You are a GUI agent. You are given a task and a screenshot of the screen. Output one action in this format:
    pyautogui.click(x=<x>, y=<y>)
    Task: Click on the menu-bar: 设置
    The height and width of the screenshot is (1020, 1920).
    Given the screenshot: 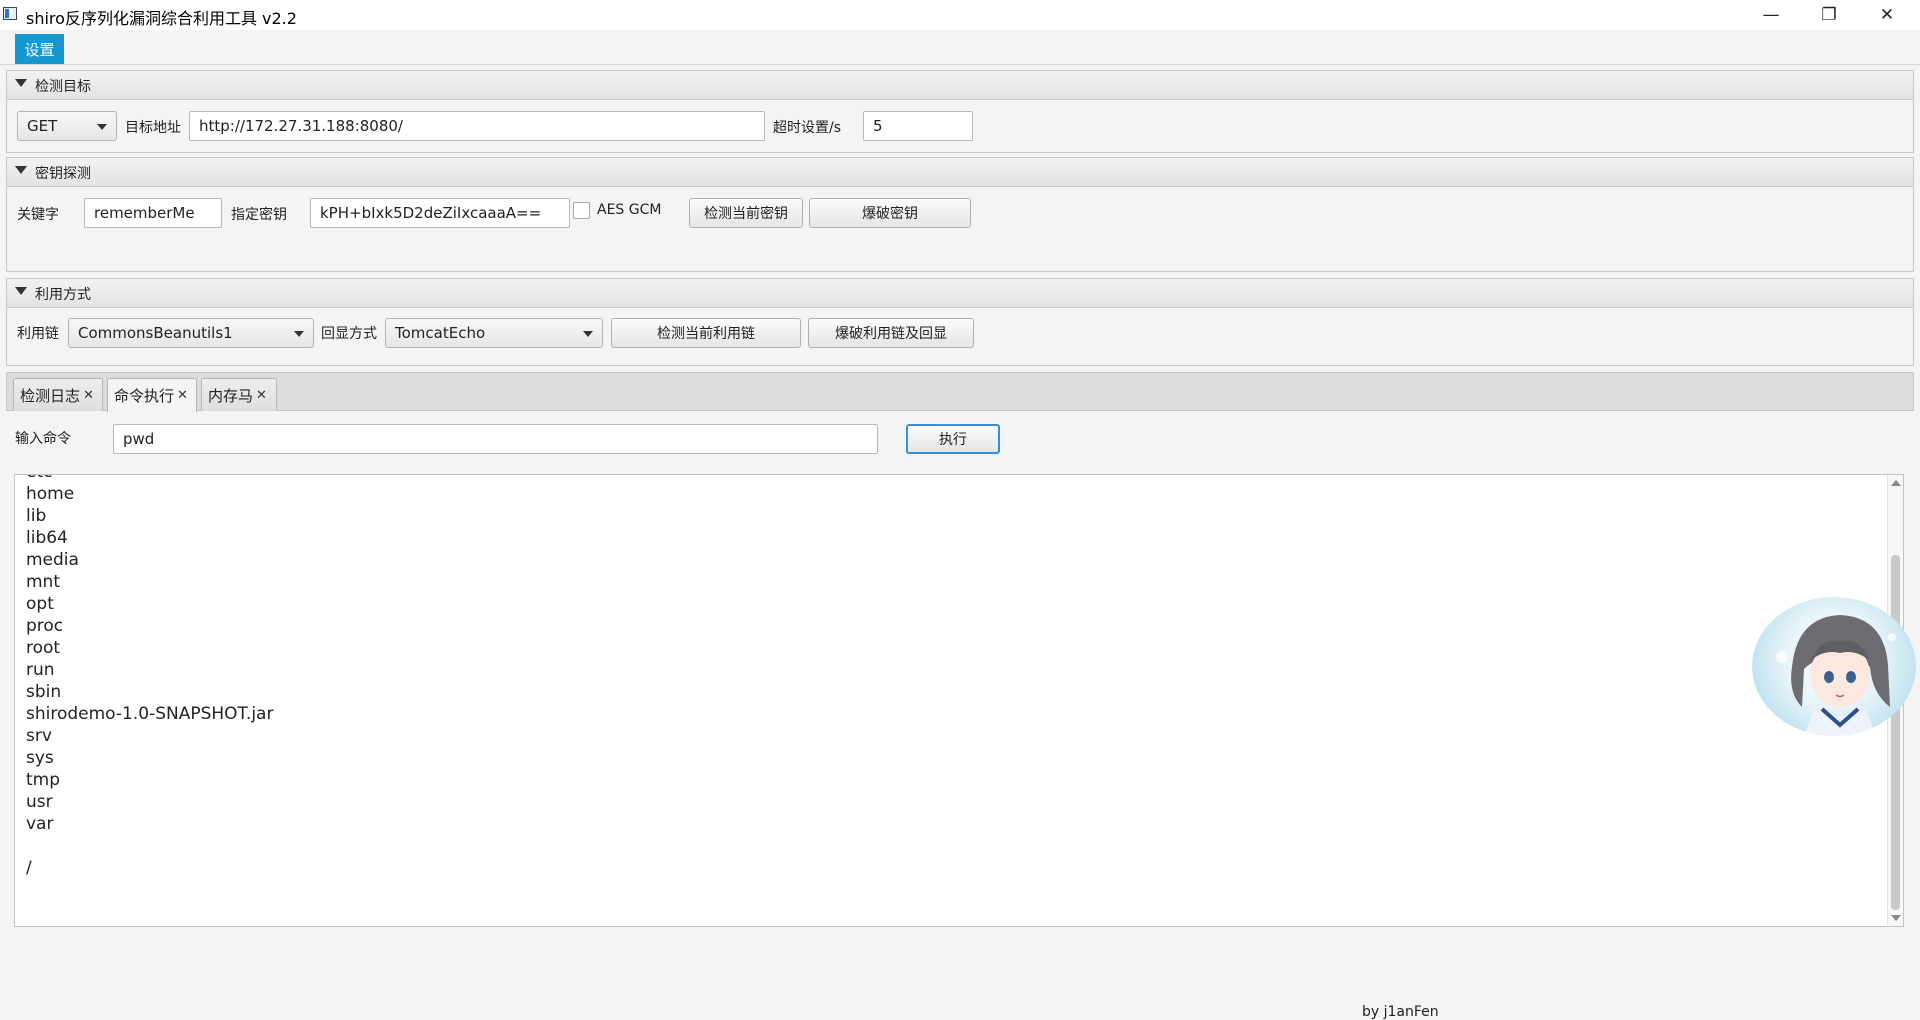 What is the action you would take?
    pyautogui.click(x=960, y=47)
    